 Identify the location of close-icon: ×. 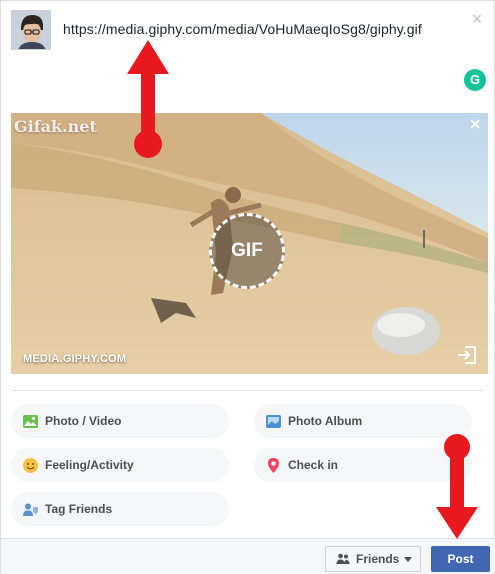
(477, 19).